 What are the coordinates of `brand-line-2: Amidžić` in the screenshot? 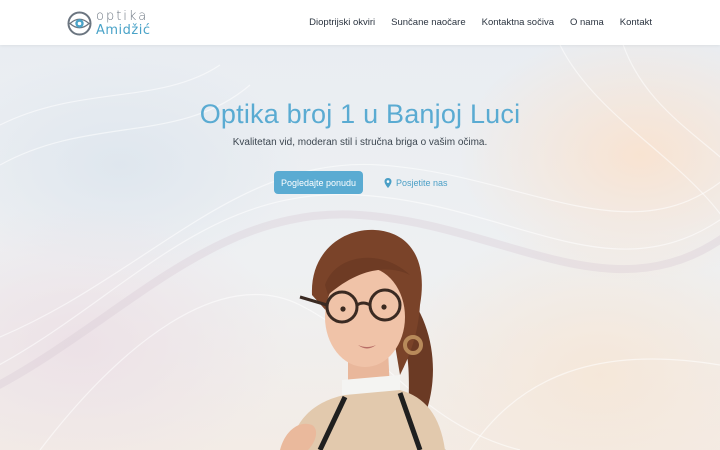 It's located at (123, 30).